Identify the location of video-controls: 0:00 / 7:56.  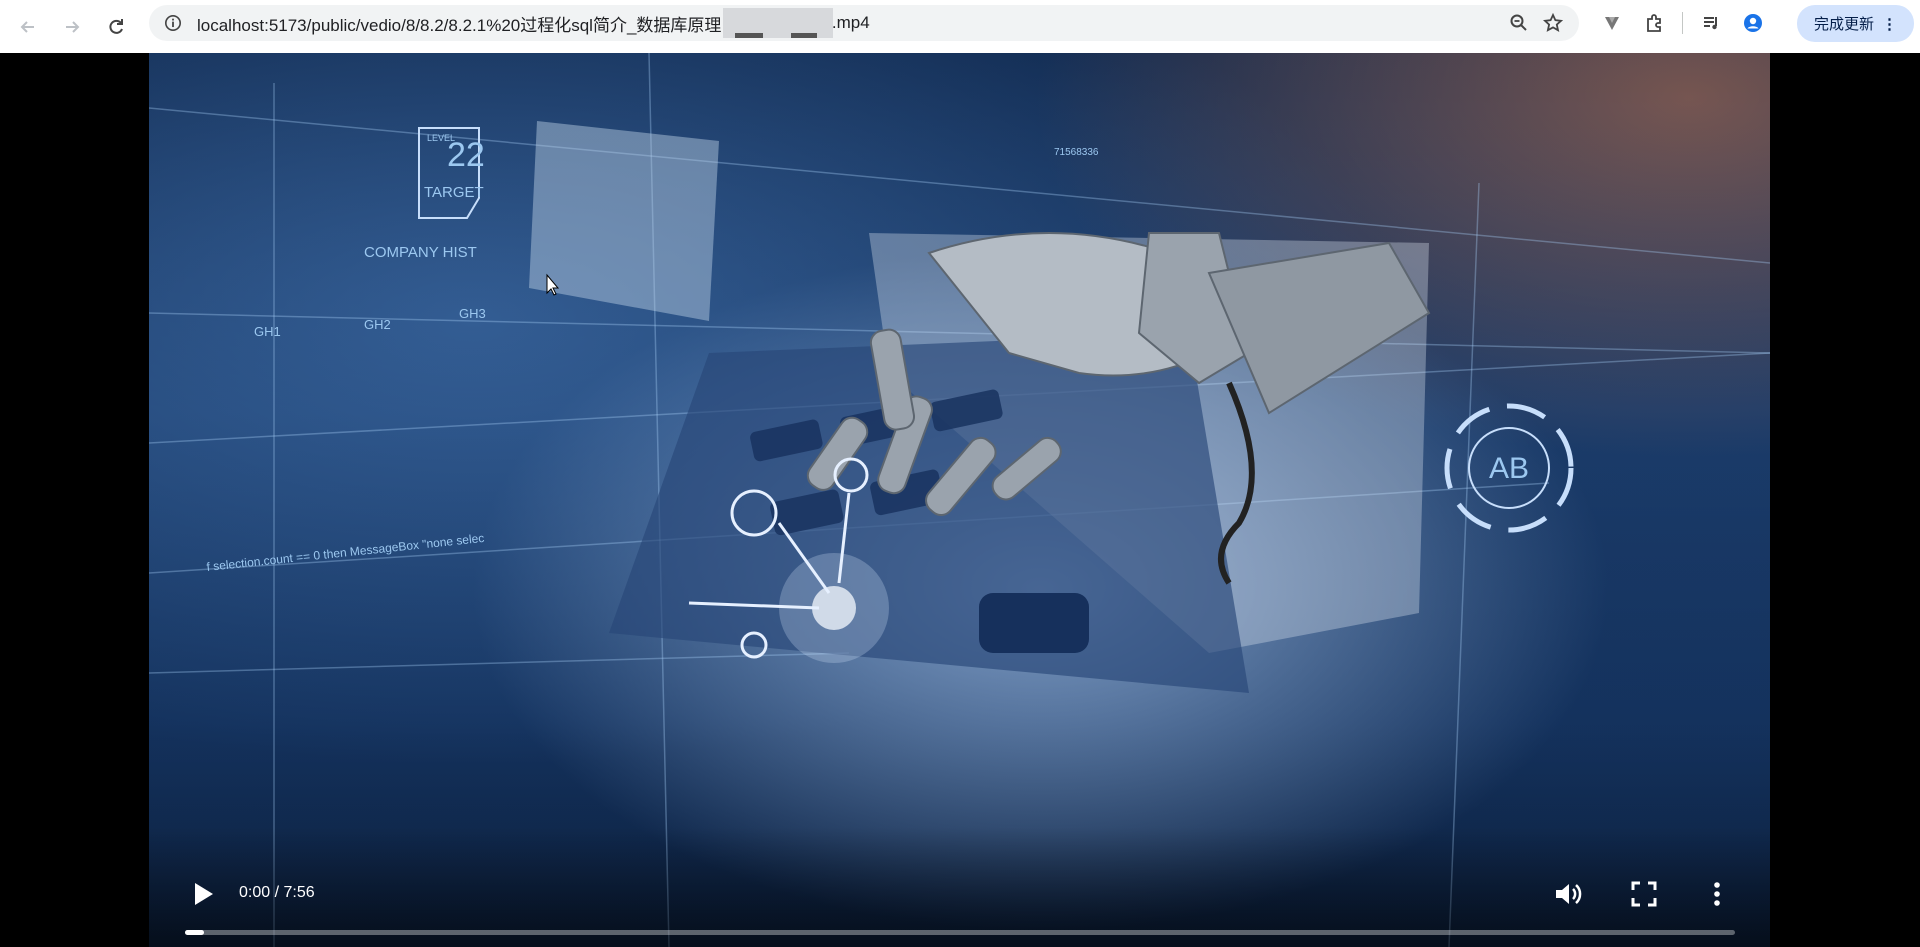
(959, 887).